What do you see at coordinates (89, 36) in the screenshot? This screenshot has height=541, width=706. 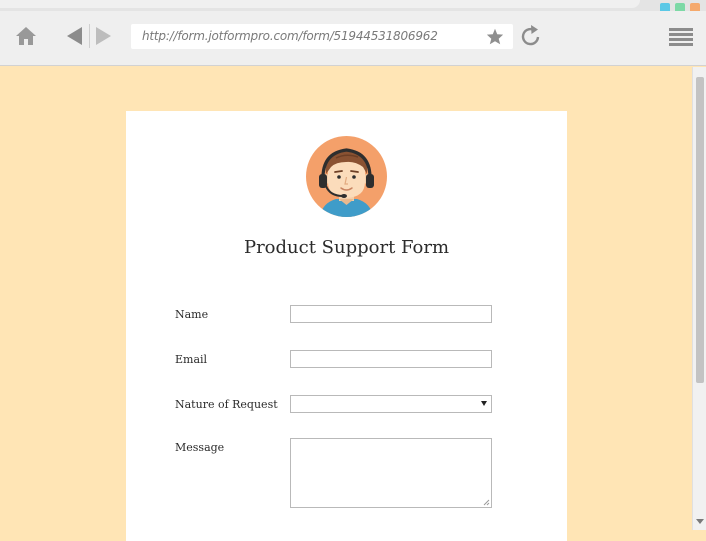 I see `nav-divider` at bounding box center [89, 36].